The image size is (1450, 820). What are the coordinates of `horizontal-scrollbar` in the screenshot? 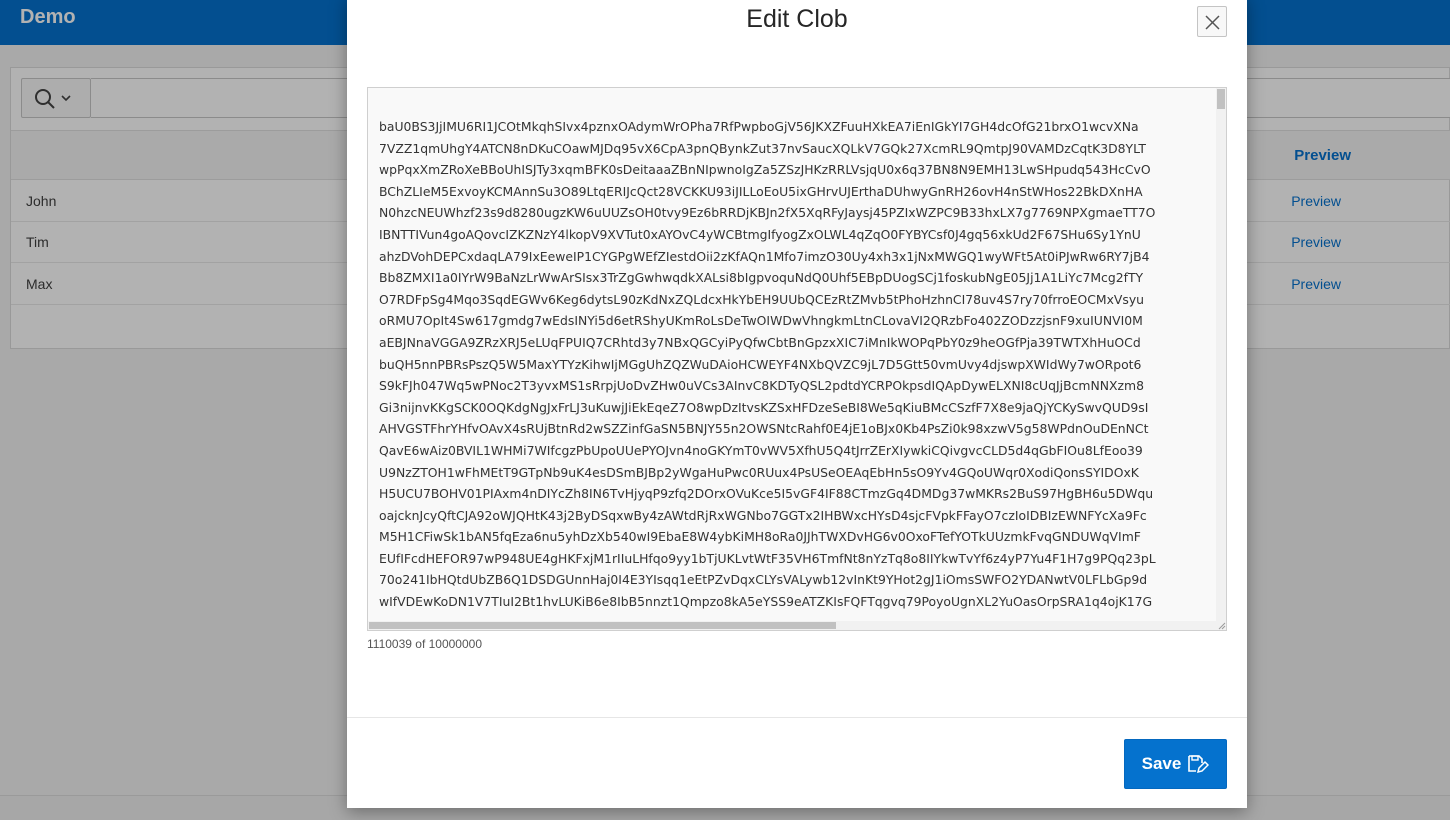 It's located at (792, 625).